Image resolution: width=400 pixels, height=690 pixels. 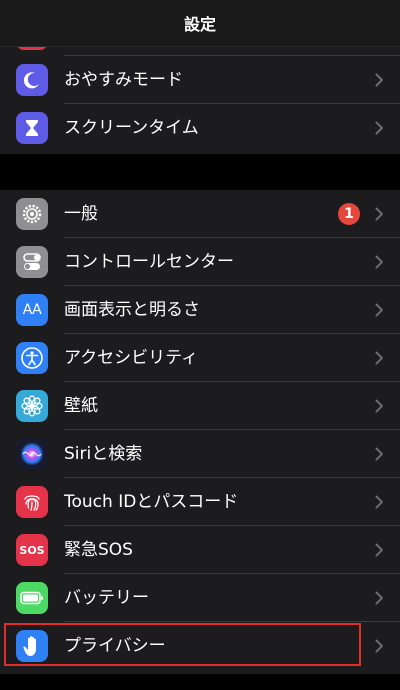 I want to click on settings-item-label: コントロールセンター, so click(x=149, y=262).